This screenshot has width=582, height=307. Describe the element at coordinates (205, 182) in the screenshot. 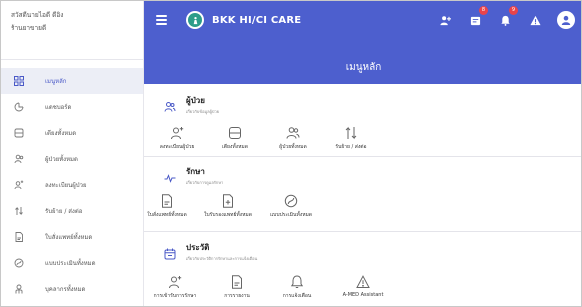

I see `section-subtitle: เกี่ยวกับการดูแลรักษา` at that location.